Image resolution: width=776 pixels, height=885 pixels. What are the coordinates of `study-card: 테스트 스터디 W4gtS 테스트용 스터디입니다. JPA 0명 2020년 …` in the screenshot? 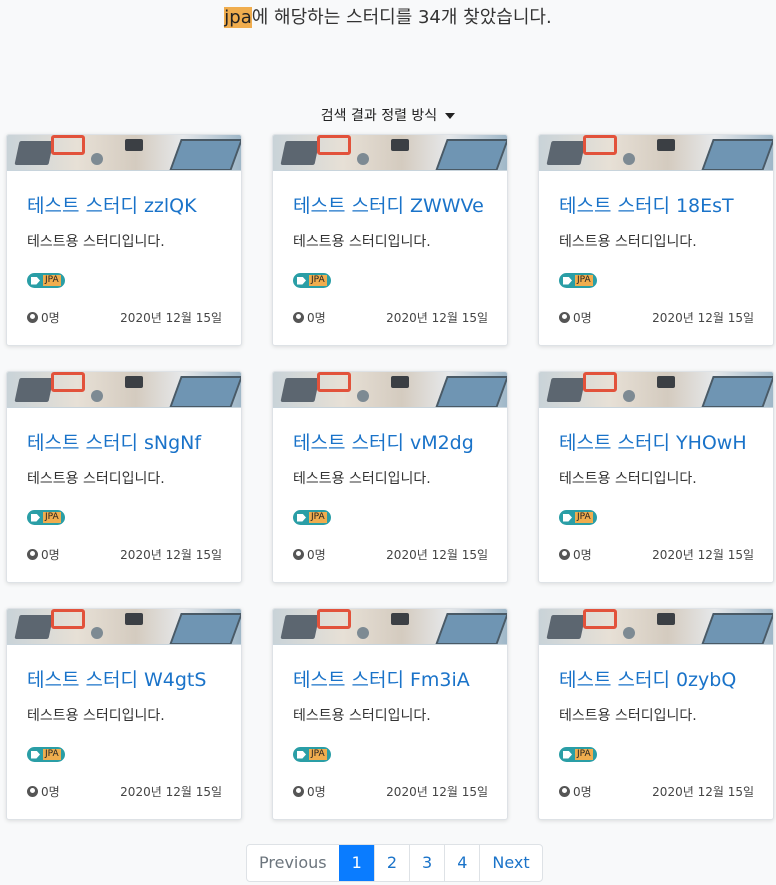 It's located at (124, 714).